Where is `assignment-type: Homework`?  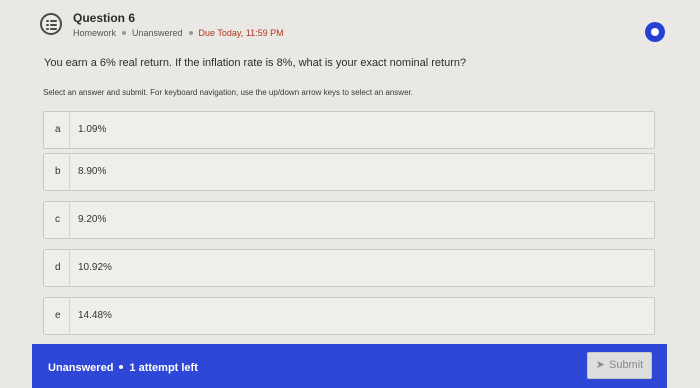
assignment-type: Homework is located at coordinates (95, 33).